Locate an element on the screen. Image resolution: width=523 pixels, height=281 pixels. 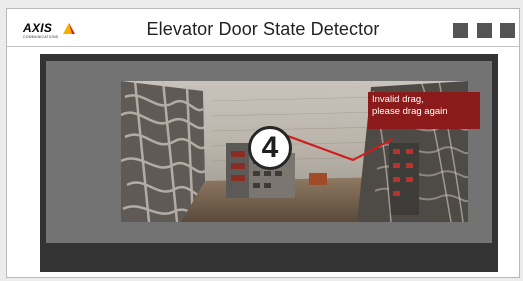
app-title: Elevator Door State Detector is located at coordinates (263, 29).